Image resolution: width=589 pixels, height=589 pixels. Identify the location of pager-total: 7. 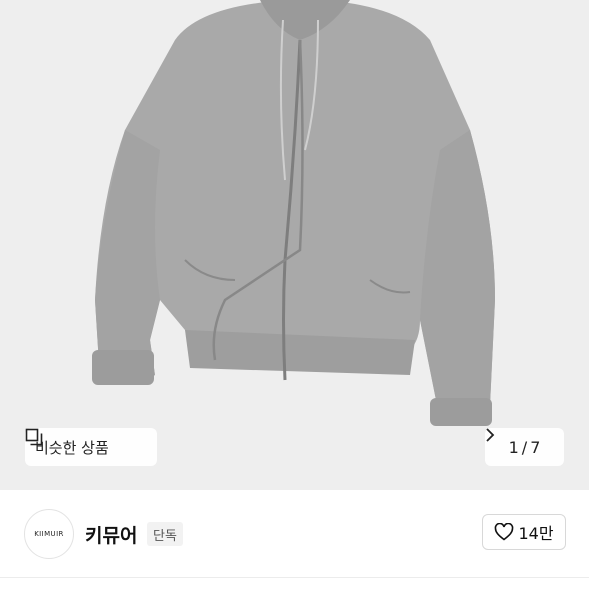
(535, 447).